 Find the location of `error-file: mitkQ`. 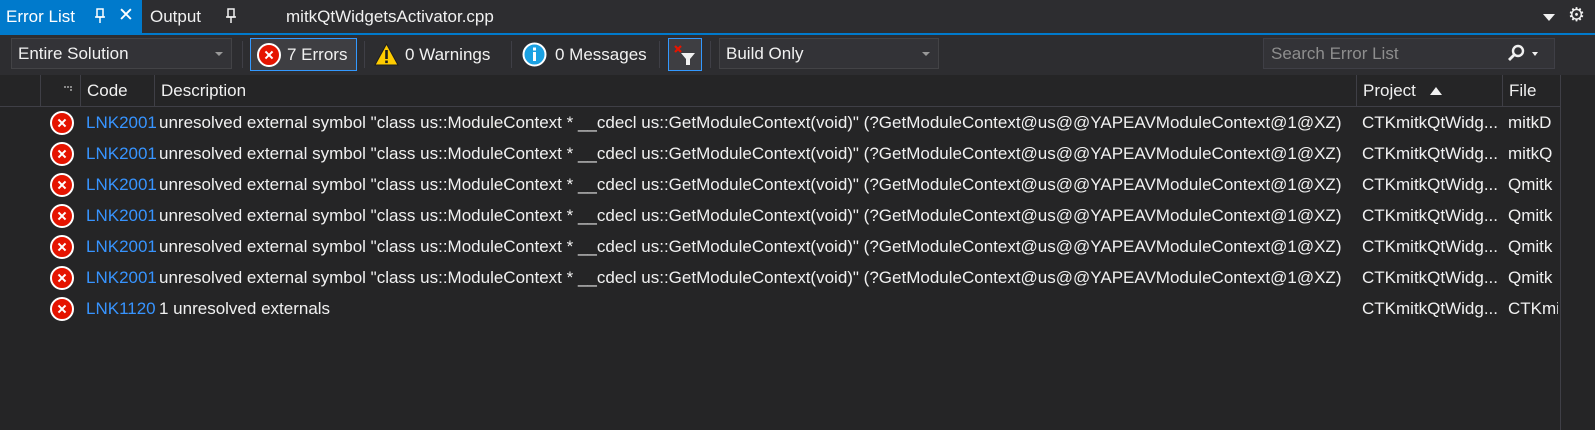

error-file: mitkQ is located at coordinates (1530, 153).